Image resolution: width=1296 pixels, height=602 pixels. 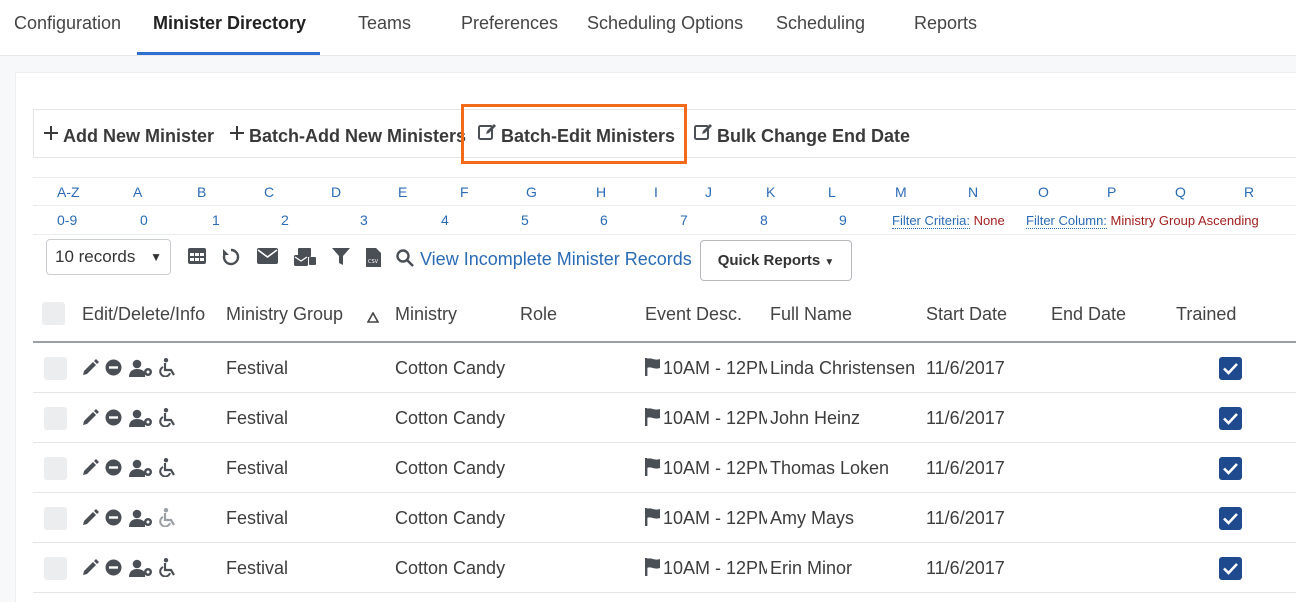 What do you see at coordinates (53, 313) in the screenshot?
I see `select-all-checkbox` at bounding box center [53, 313].